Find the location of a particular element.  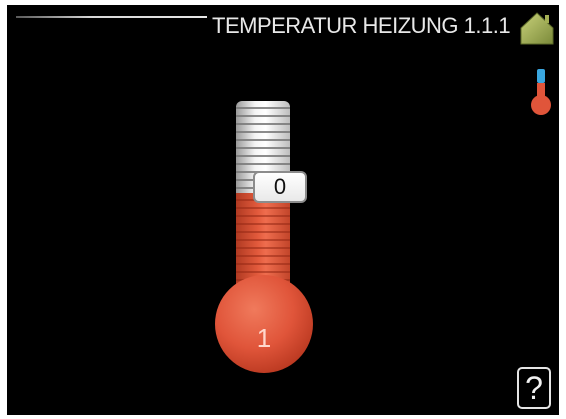

setpoint-value: 0 is located at coordinates (280, 187).